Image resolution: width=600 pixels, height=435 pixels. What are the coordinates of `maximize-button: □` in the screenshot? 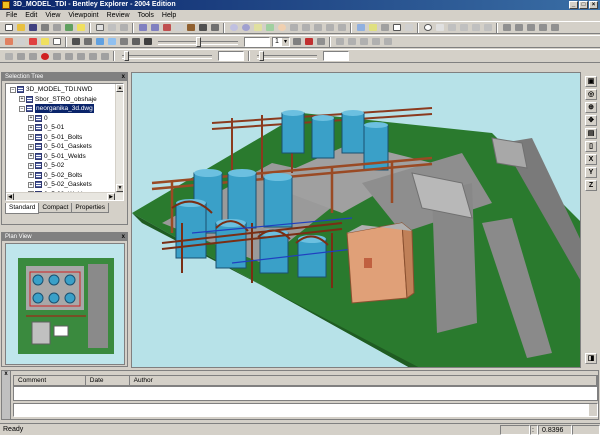 It's located at (583, 5).